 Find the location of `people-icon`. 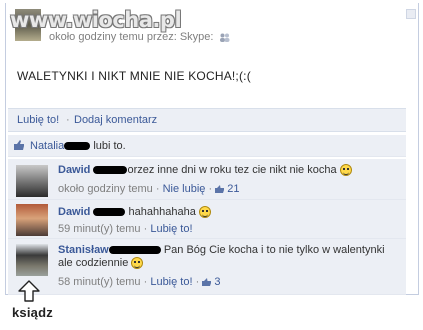

people-icon is located at coordinates (224, 37).